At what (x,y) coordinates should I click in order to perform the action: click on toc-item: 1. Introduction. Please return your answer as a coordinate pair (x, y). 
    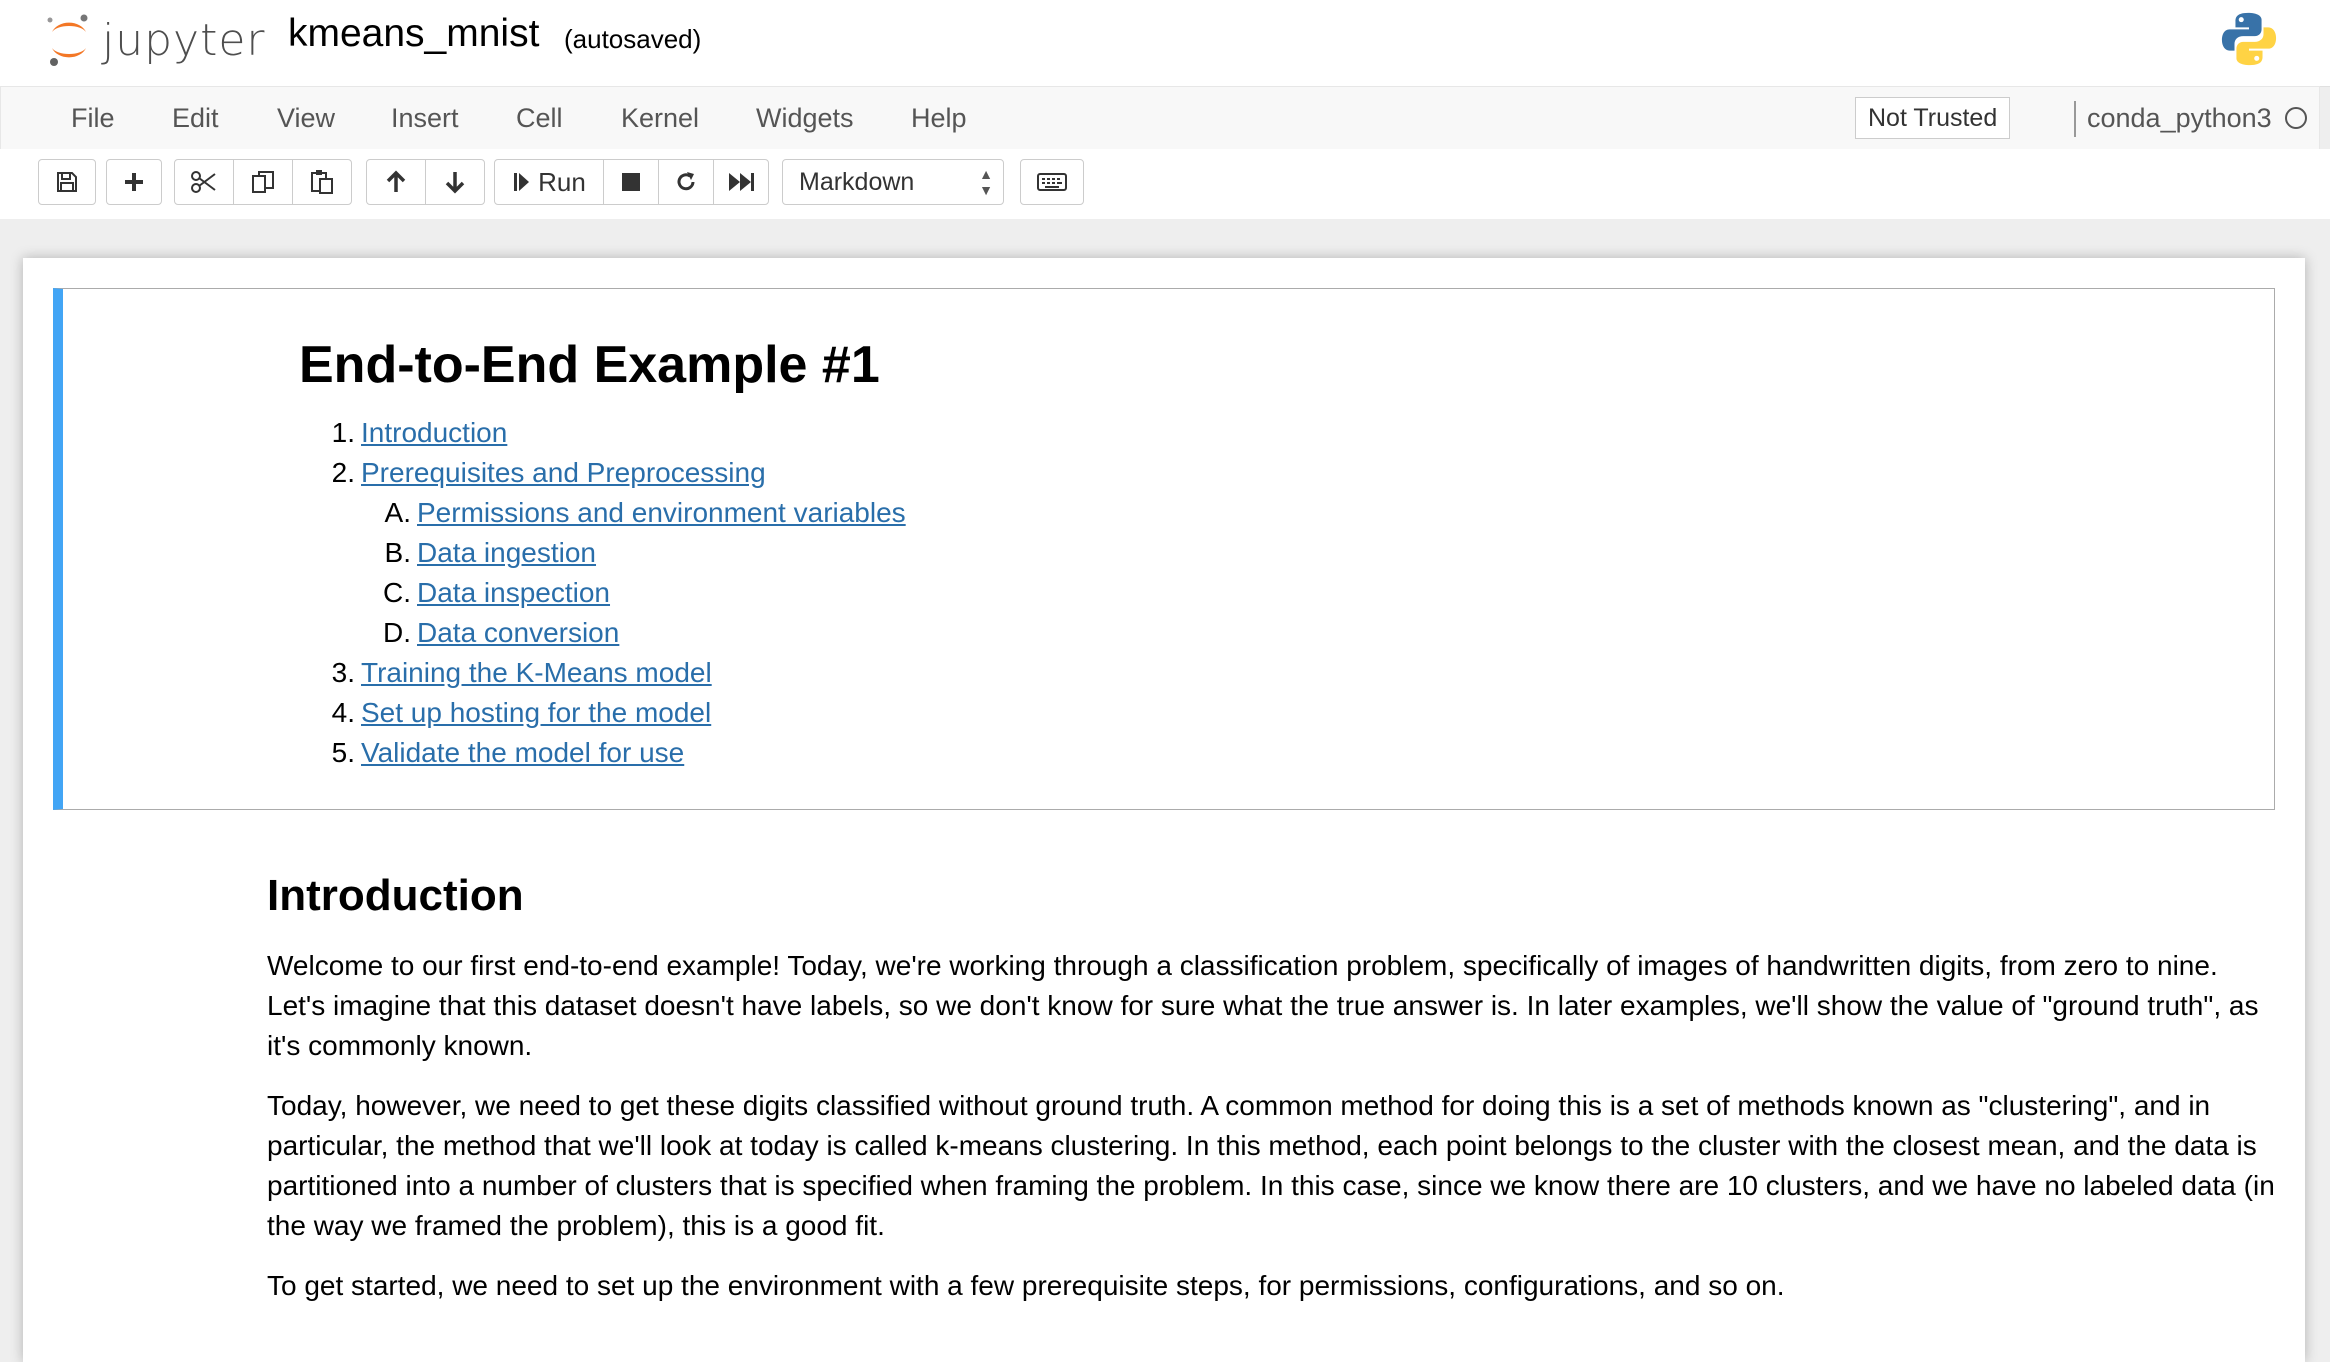
    Looking at the image, I should click on (602, 433).